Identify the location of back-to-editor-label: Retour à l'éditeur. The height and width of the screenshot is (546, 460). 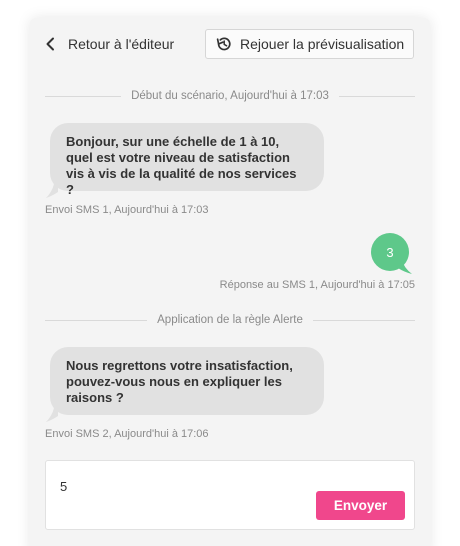
(121, 44).